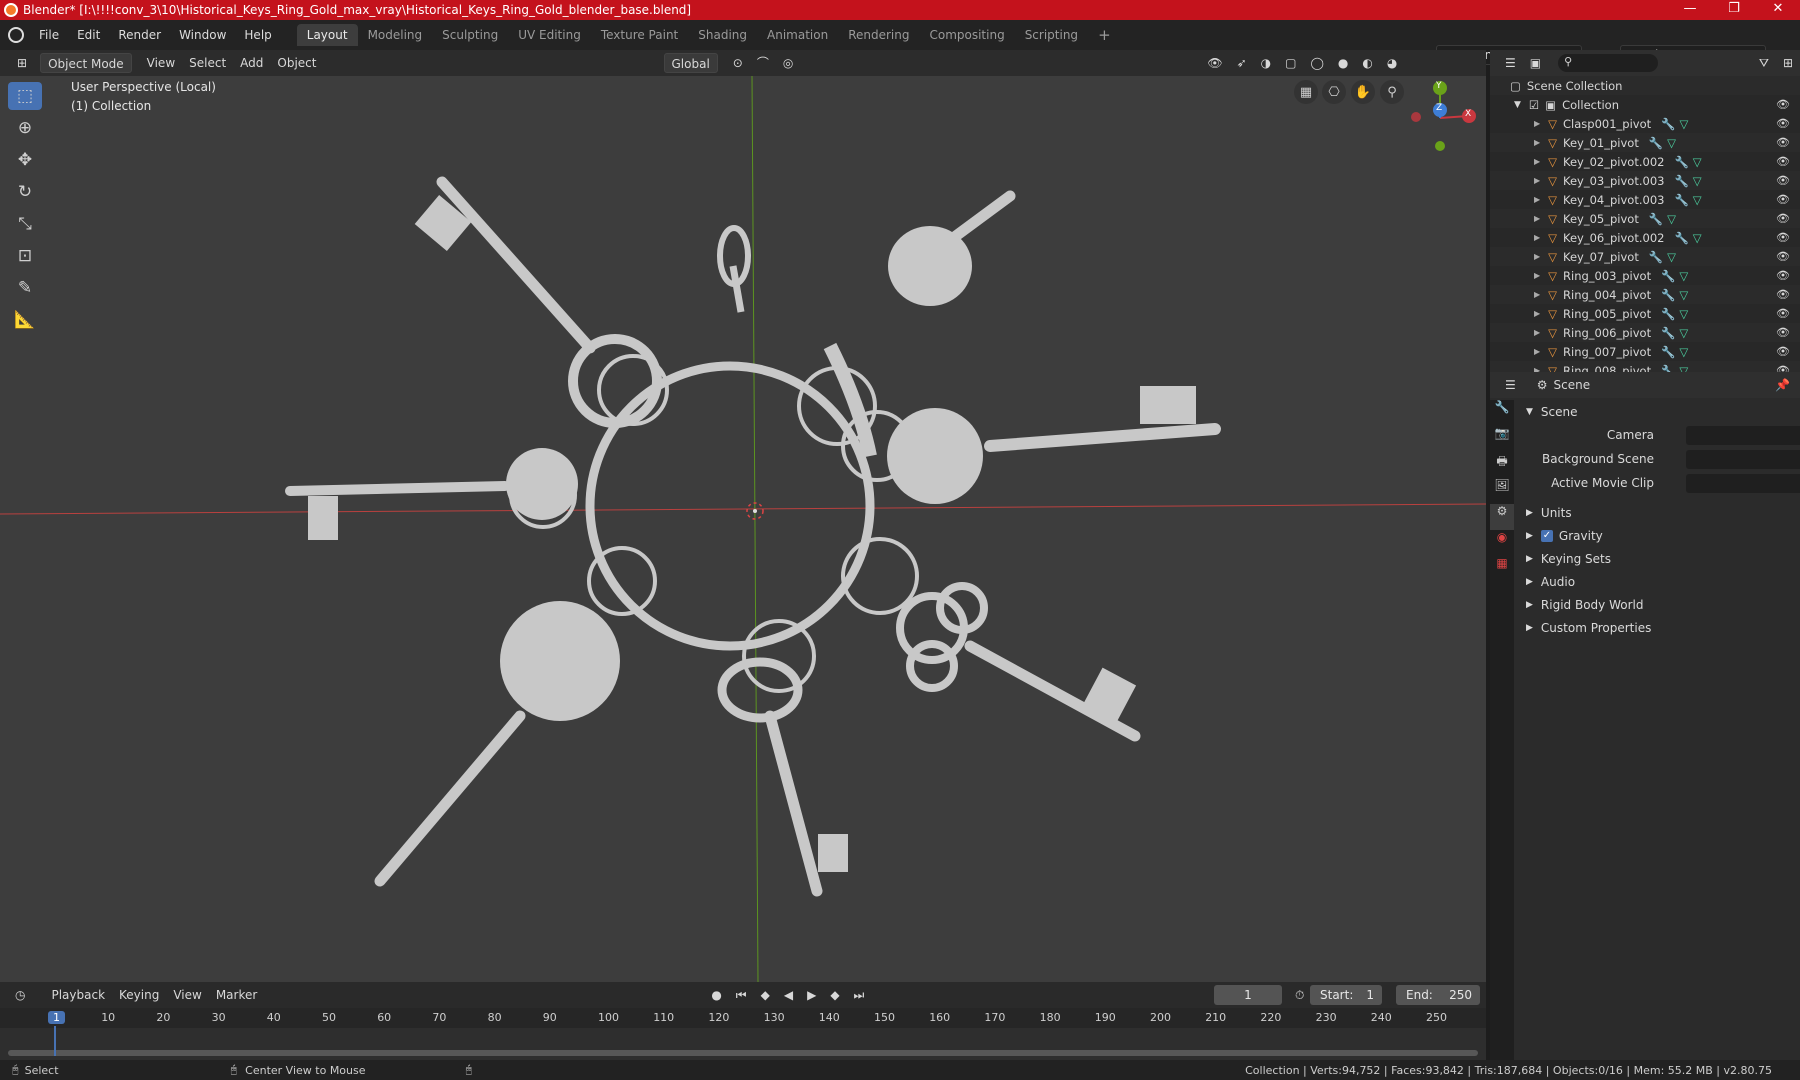  What do you see at coordinates (22, 63) in the screenshot?
I see `editor-type-icon: ⊞` at bounding box center [22, 63].